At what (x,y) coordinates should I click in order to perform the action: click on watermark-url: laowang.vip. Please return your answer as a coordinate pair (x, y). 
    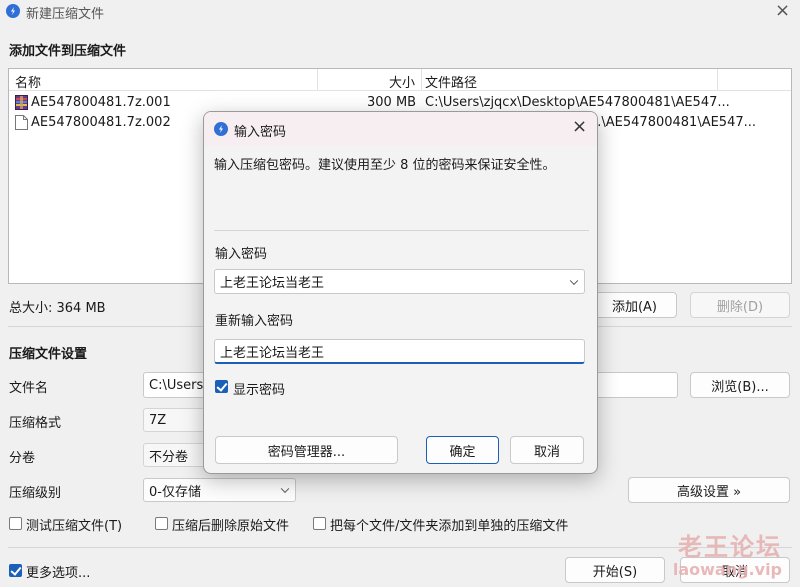
    Looking at the image, I should click on (727, 569).